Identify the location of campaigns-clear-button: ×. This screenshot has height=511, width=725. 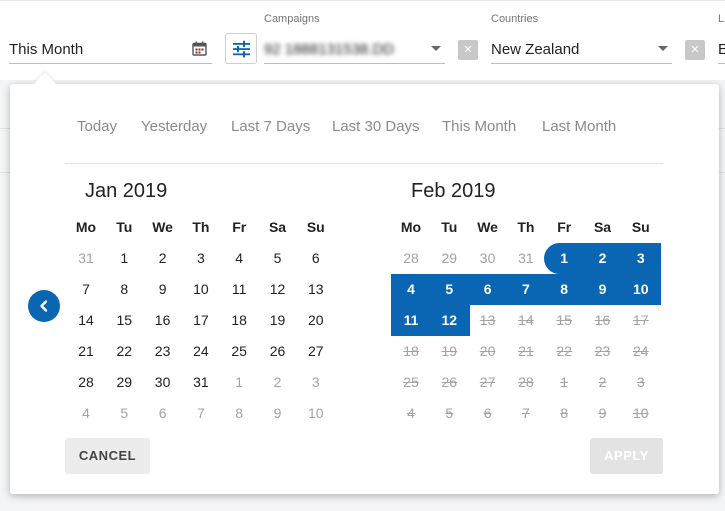
(468, 50).